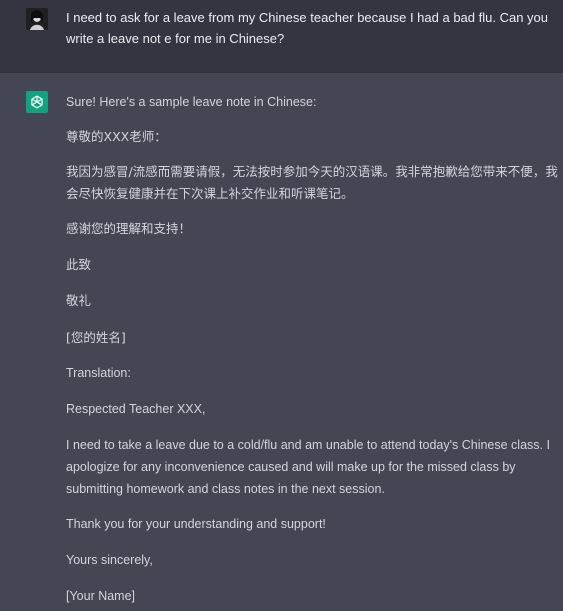 This screenshot has height=611, width=563. What do you see at coordinates (101, 596) in the screenshot?
I see `english-signature: [Your Name]` at bounding box center [101, 596].